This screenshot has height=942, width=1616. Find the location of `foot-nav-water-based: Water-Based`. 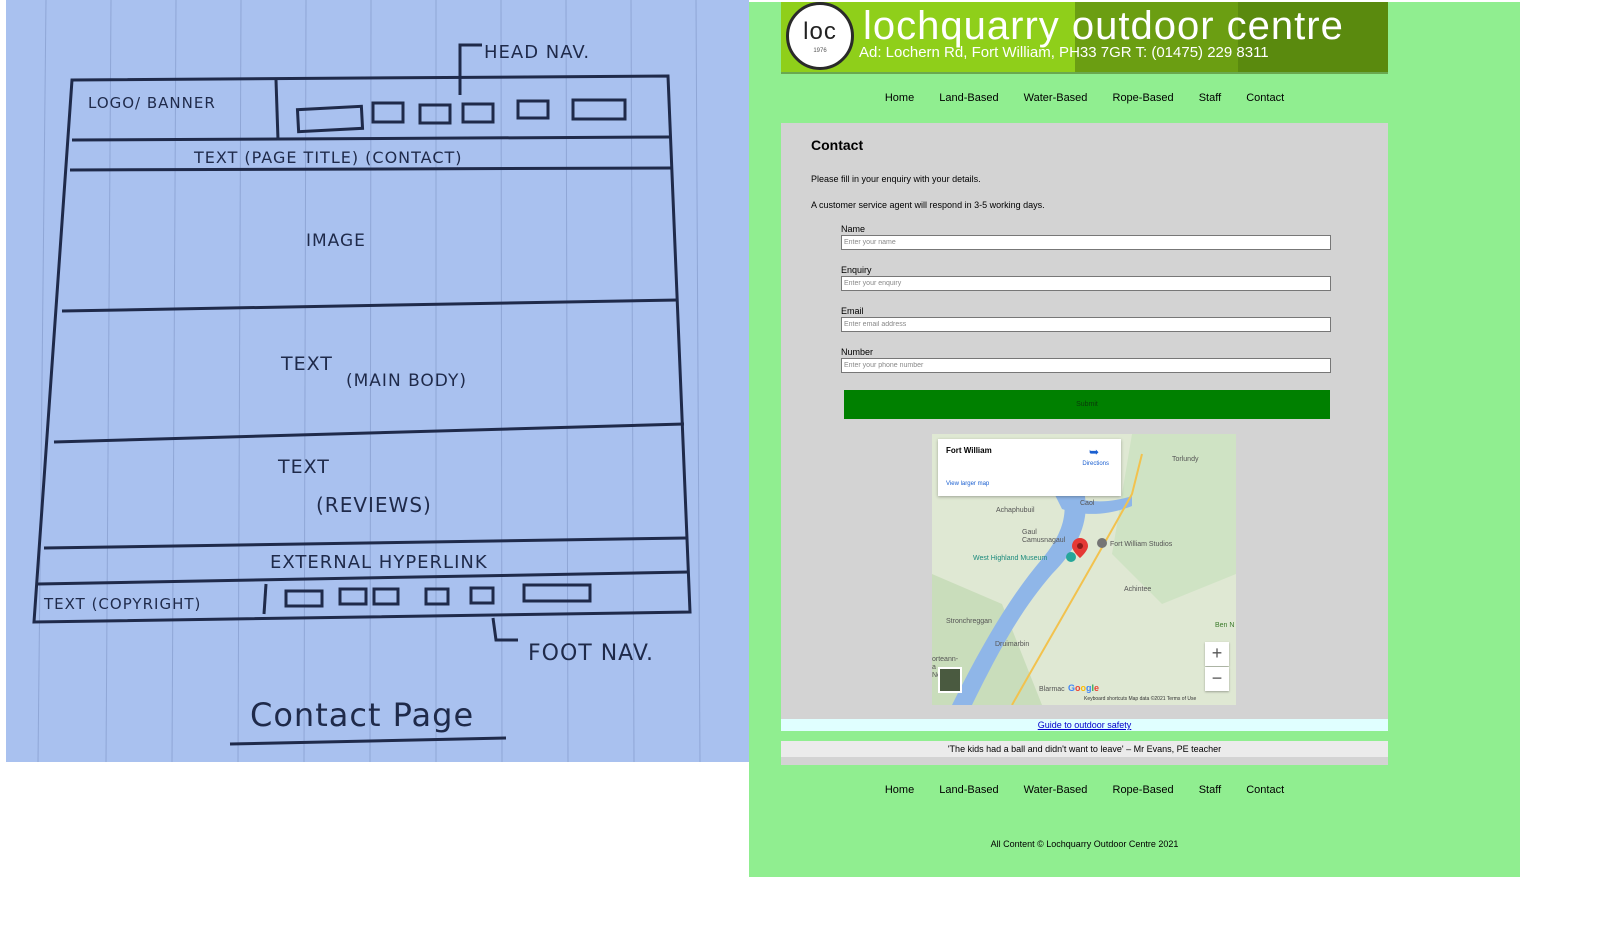

foot-nav-water-based: Water-Based is located at coordinates (1056, 790).